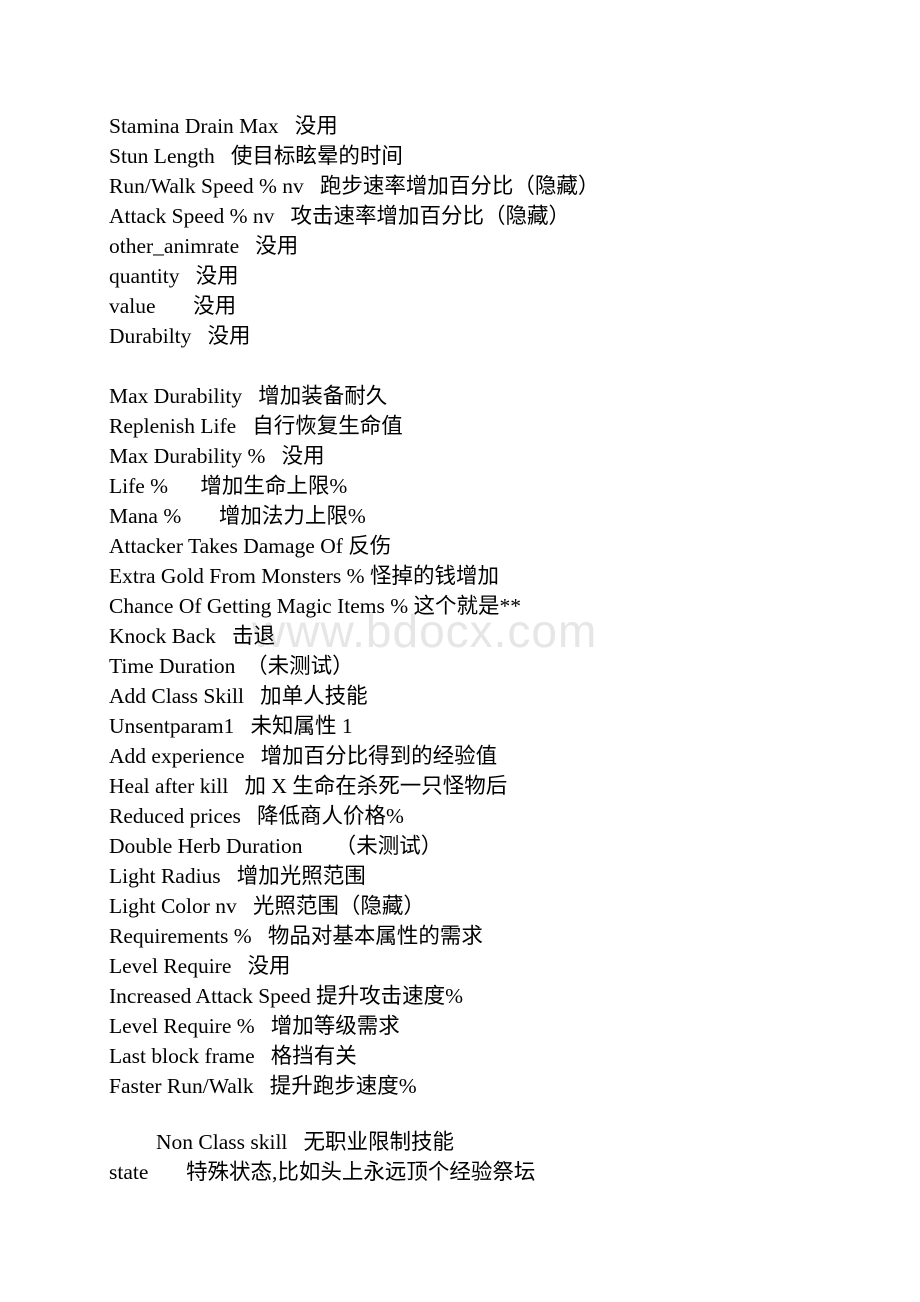 Image resolution: width=920 pixels, height=1302 pixels. What do you see at coordinates (238, 696) in the screenshot?
I see `text-line: Add Class Skill 加单人技能` at bounding box center [238, 696].